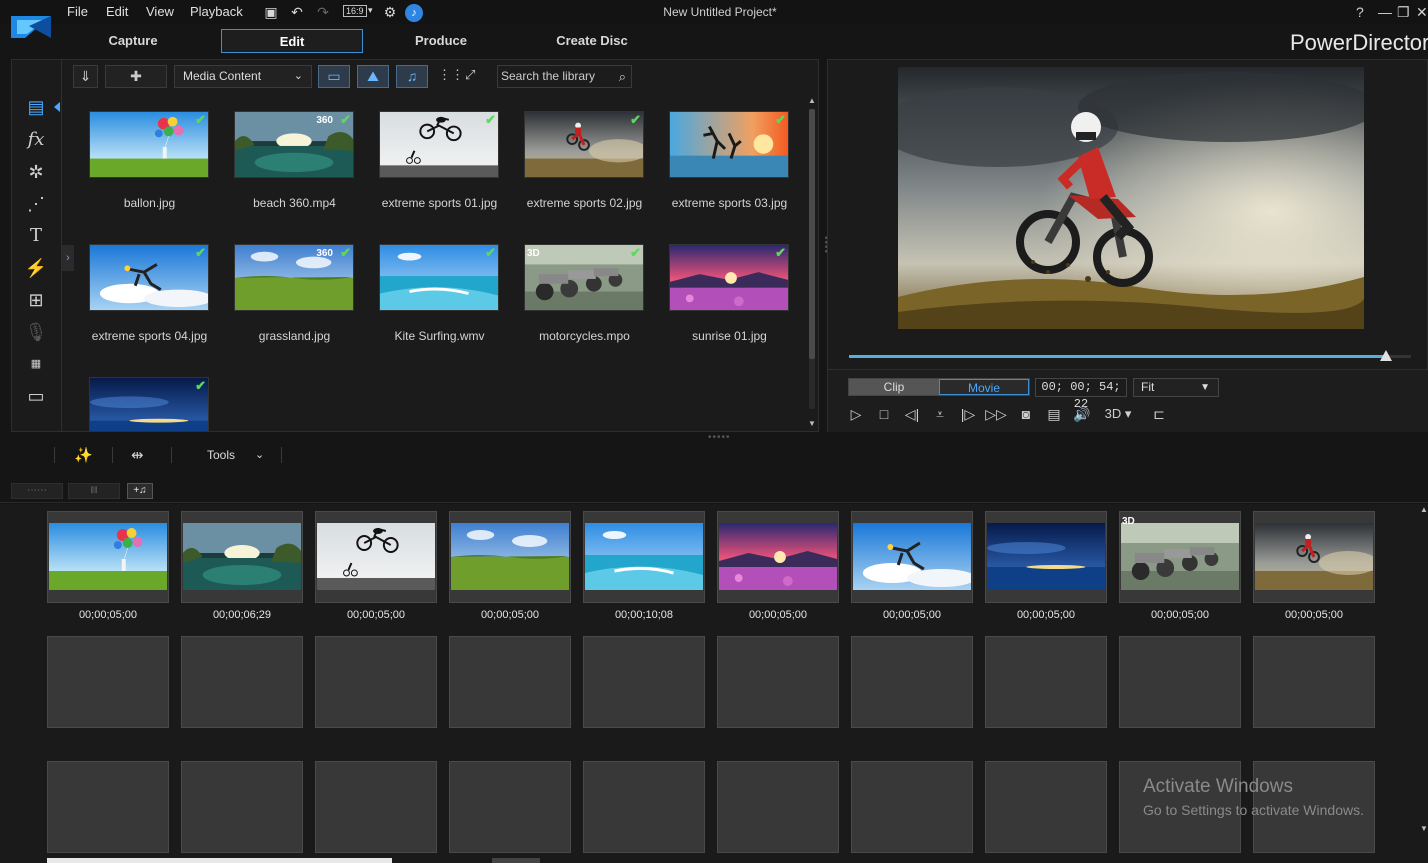  Describe the element at coordinates (414, 13) in the screenshot. I see `notification-bell-icon: ♪` at that location.